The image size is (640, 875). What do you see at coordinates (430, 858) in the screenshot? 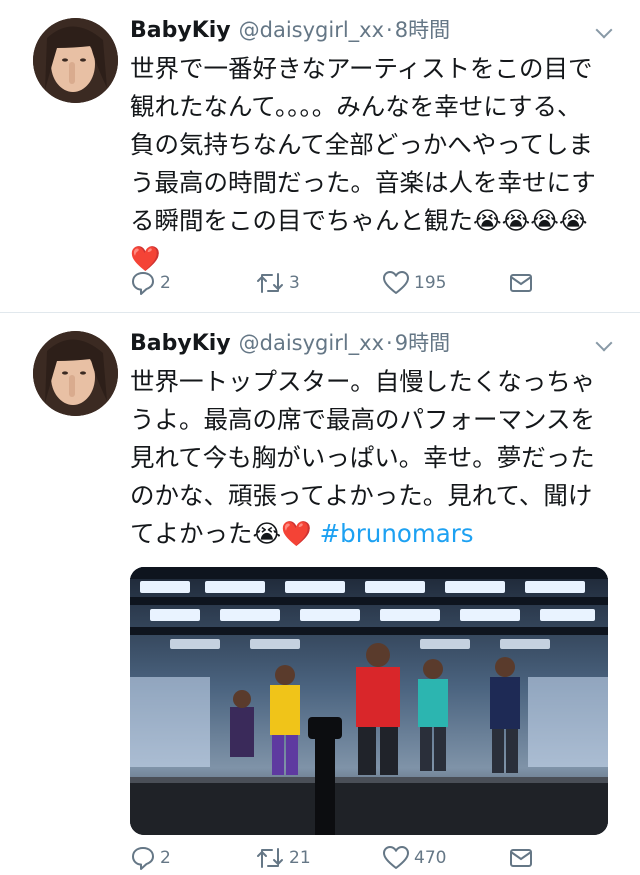
I see `like-count: 470` at bounding box center [430, 858].